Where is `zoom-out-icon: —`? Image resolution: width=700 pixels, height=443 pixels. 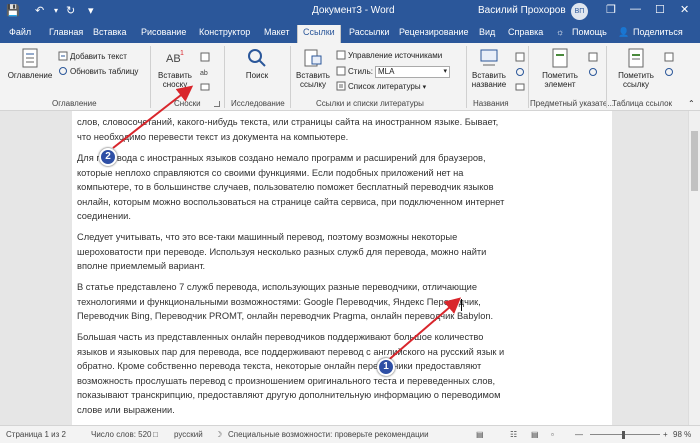 zoom-out-icon: — is located at coordinates (579, 434).